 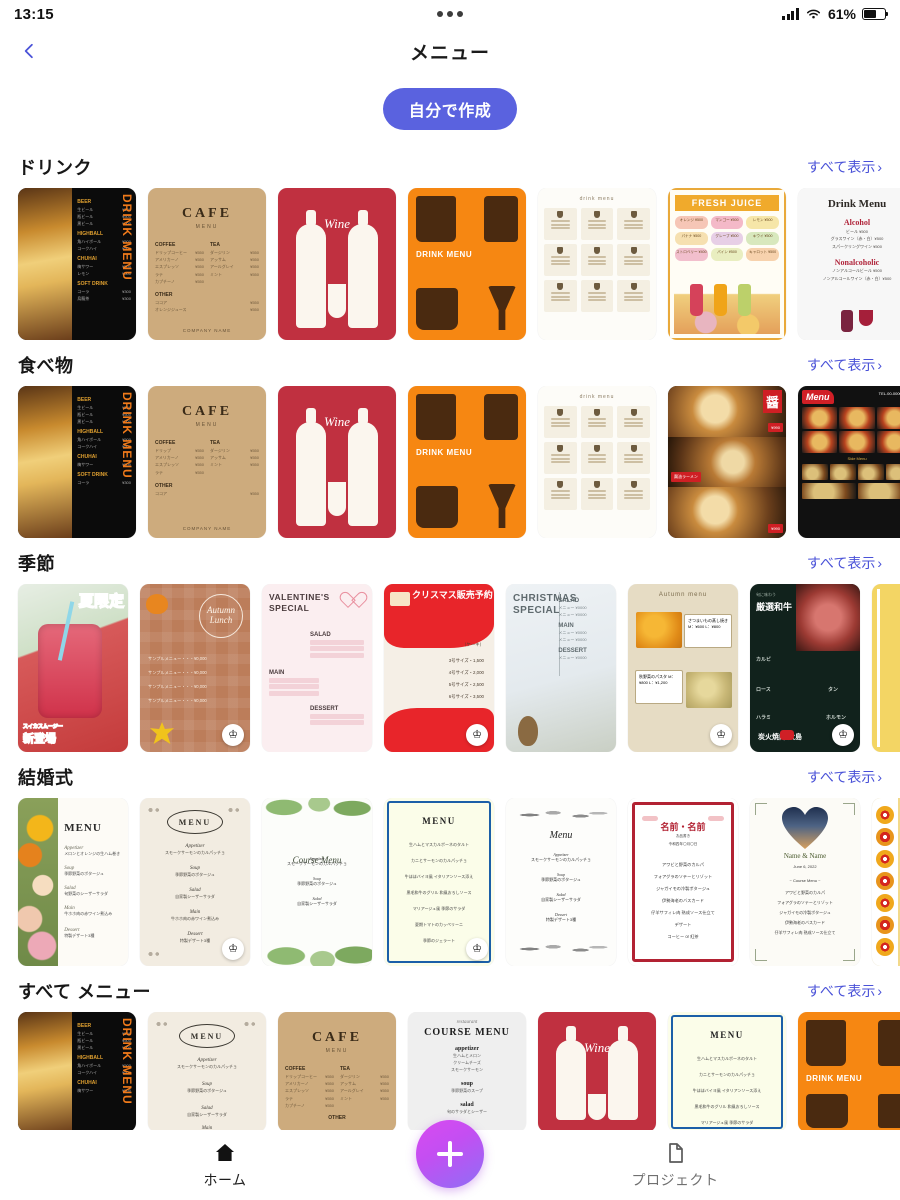 I want to click on status-time: 13:15, so click(x=34, y=14).